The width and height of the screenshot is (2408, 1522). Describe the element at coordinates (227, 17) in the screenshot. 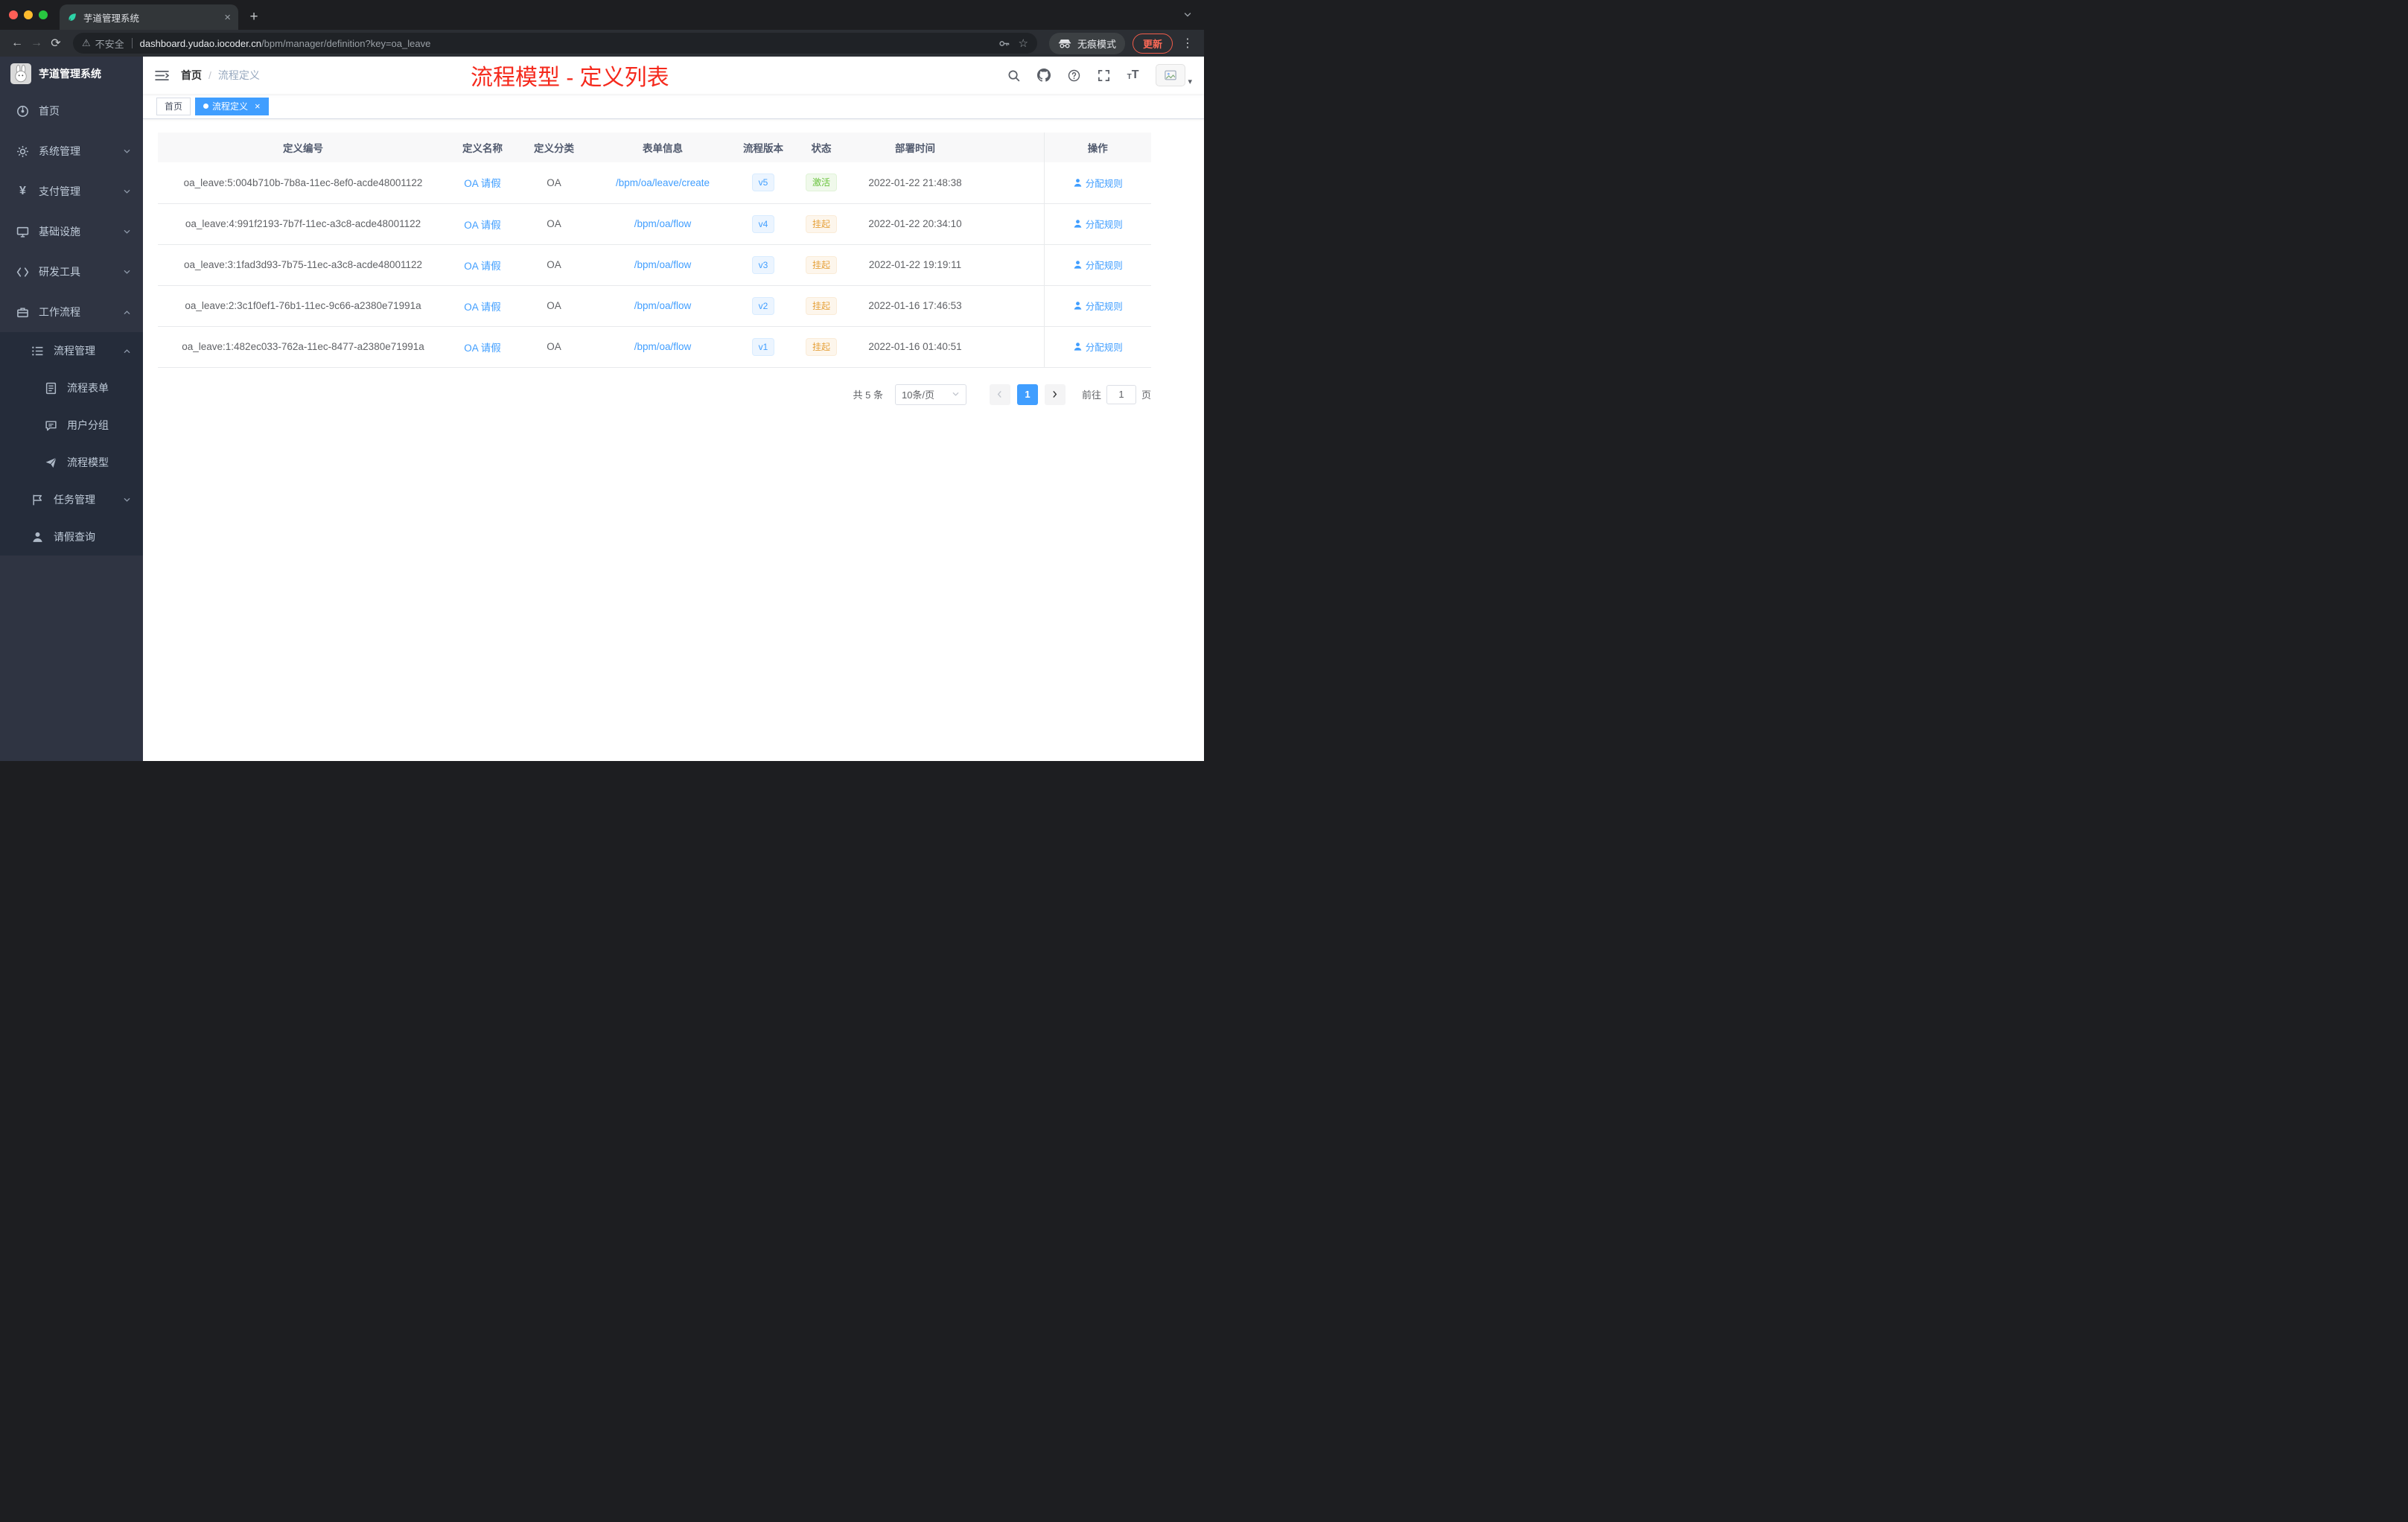

I see `tab-close-icon: ×` at that location.